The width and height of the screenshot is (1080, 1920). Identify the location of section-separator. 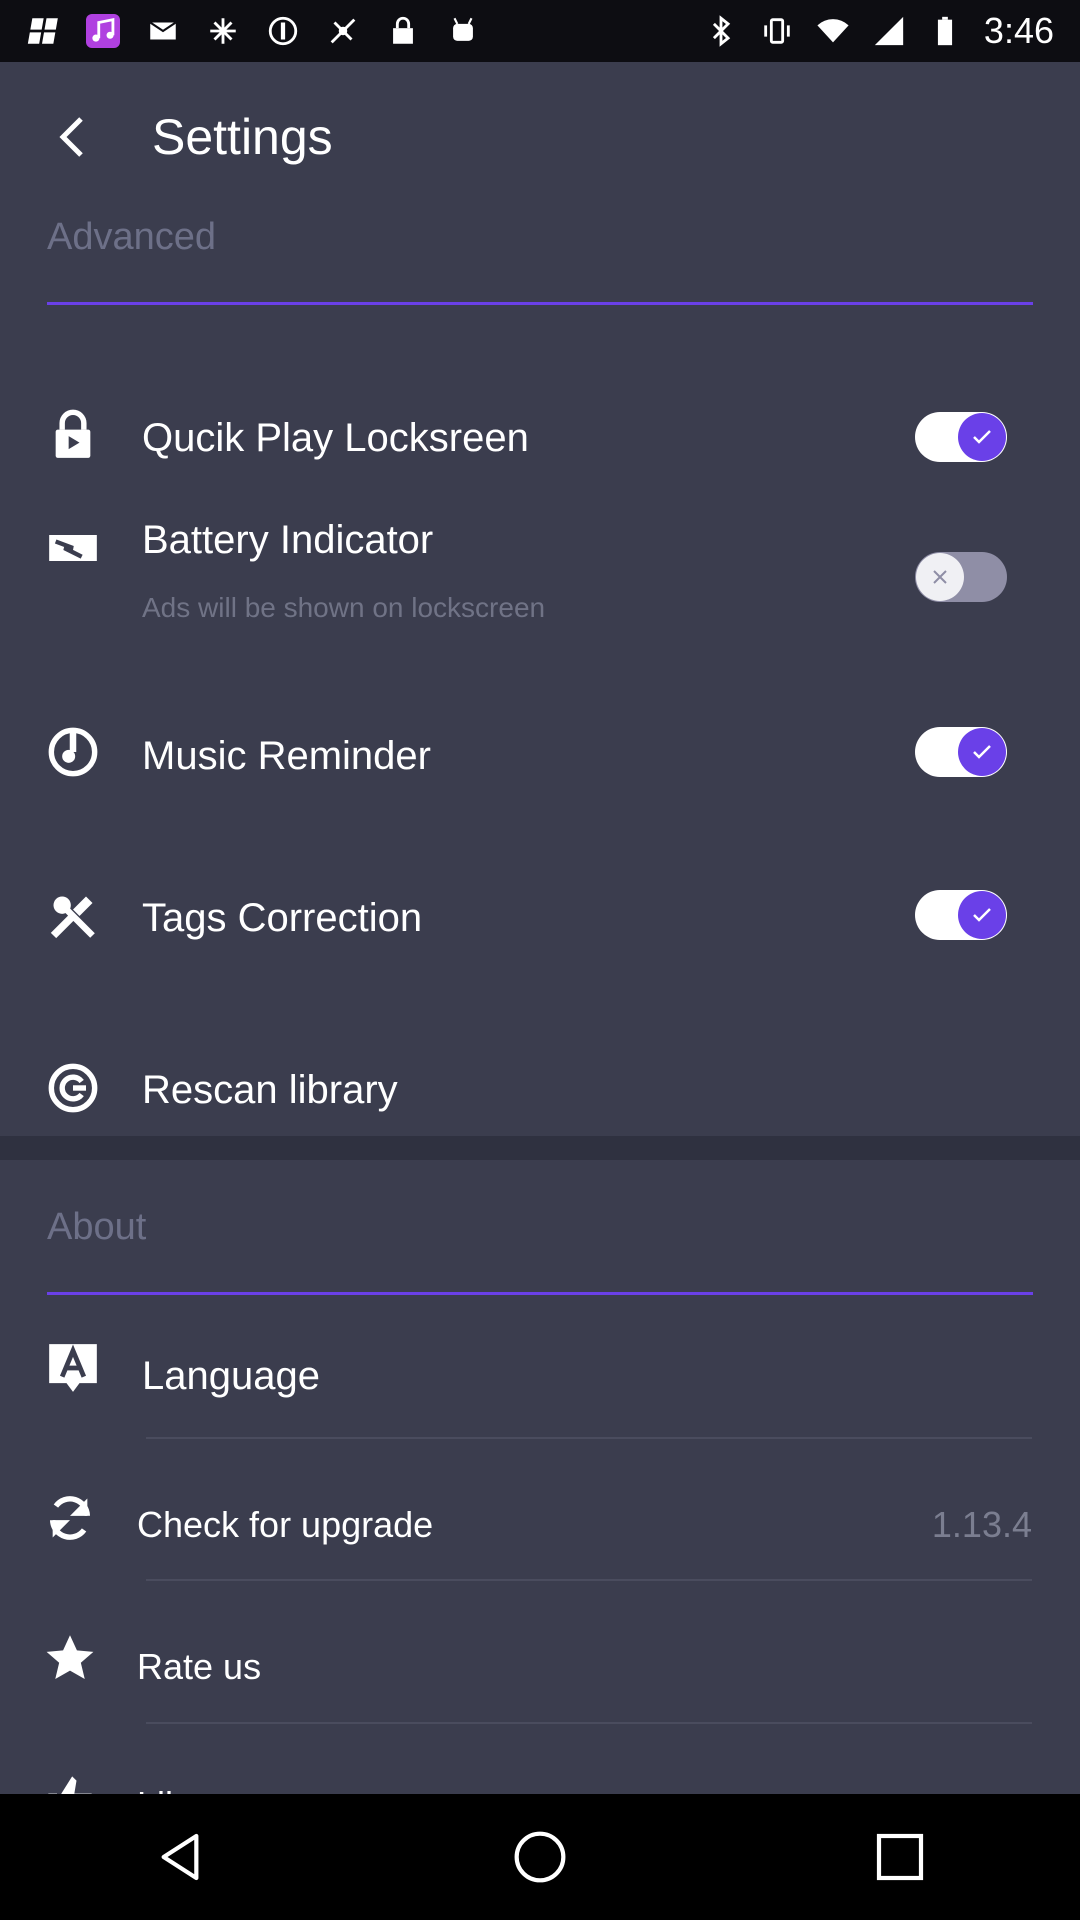
(540, 1148).